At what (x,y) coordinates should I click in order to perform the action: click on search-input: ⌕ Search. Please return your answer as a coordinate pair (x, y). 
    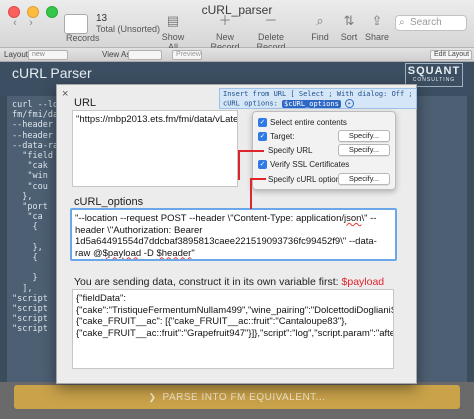
    Looking at the image, I should click on (431, 23).